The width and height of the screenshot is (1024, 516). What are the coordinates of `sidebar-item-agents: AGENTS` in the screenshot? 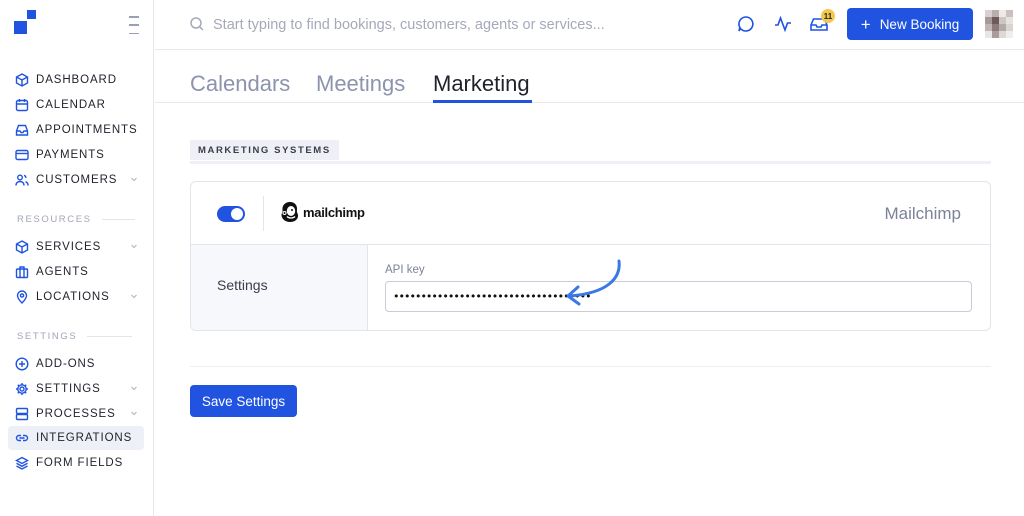 It's located at (76, 272).